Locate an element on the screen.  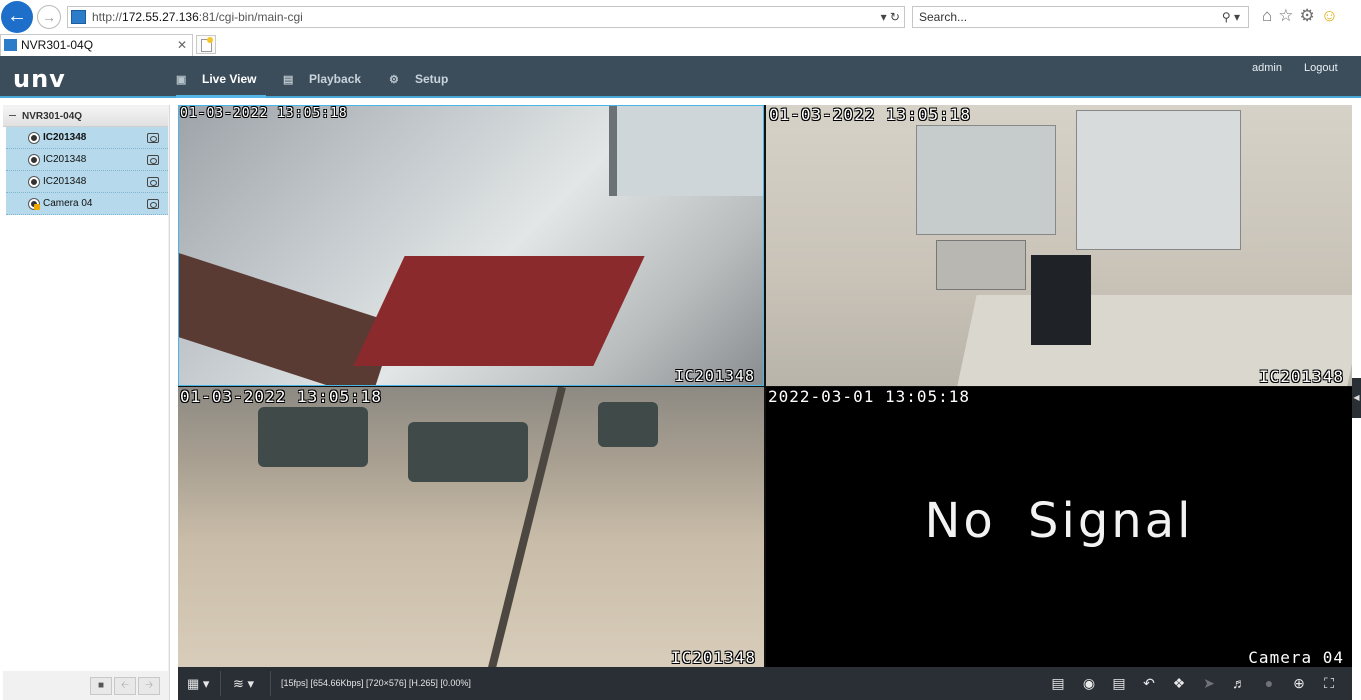
tree-controls: ■ 🡠 🡢 is located at coordinates (124, 685).